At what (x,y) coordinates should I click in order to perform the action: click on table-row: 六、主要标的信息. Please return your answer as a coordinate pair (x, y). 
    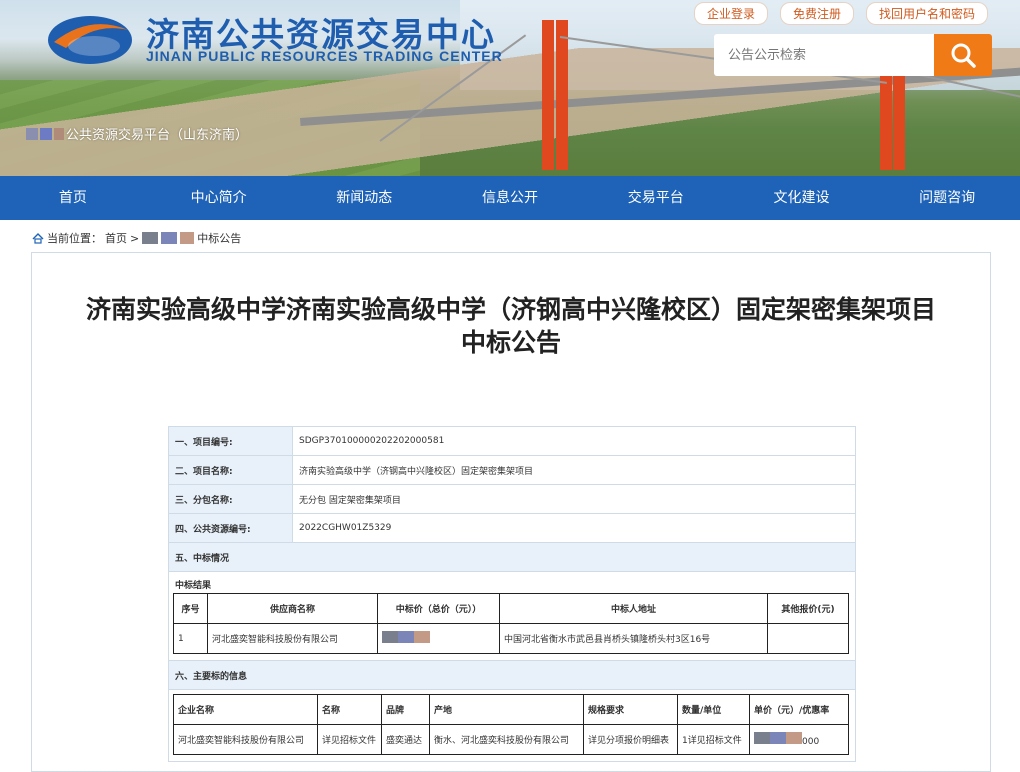
    Looking at the image, I should click on (512, 675).